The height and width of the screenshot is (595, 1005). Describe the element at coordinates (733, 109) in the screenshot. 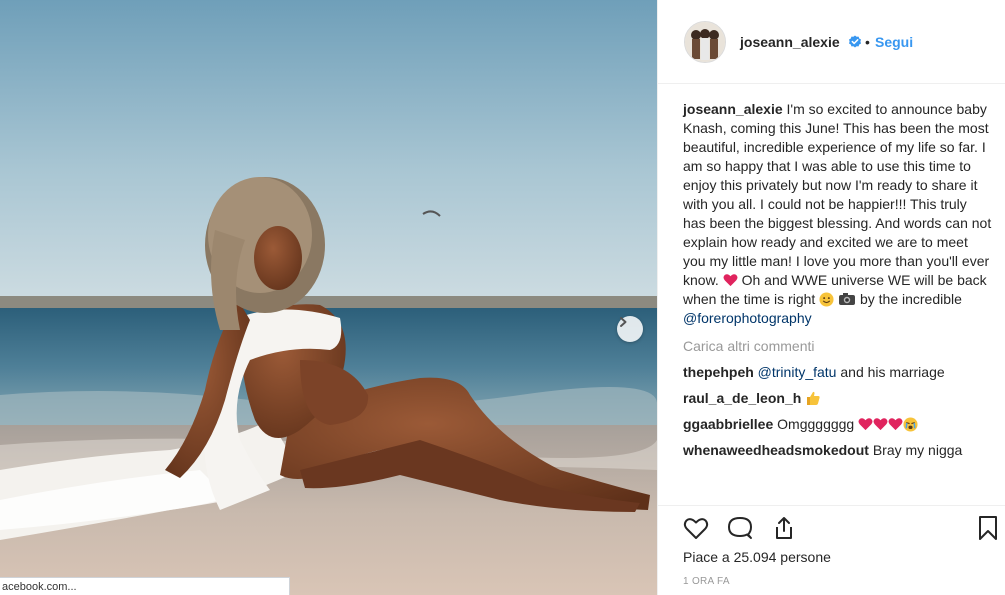

I see `caption-username: joseann_alexie` at that location.